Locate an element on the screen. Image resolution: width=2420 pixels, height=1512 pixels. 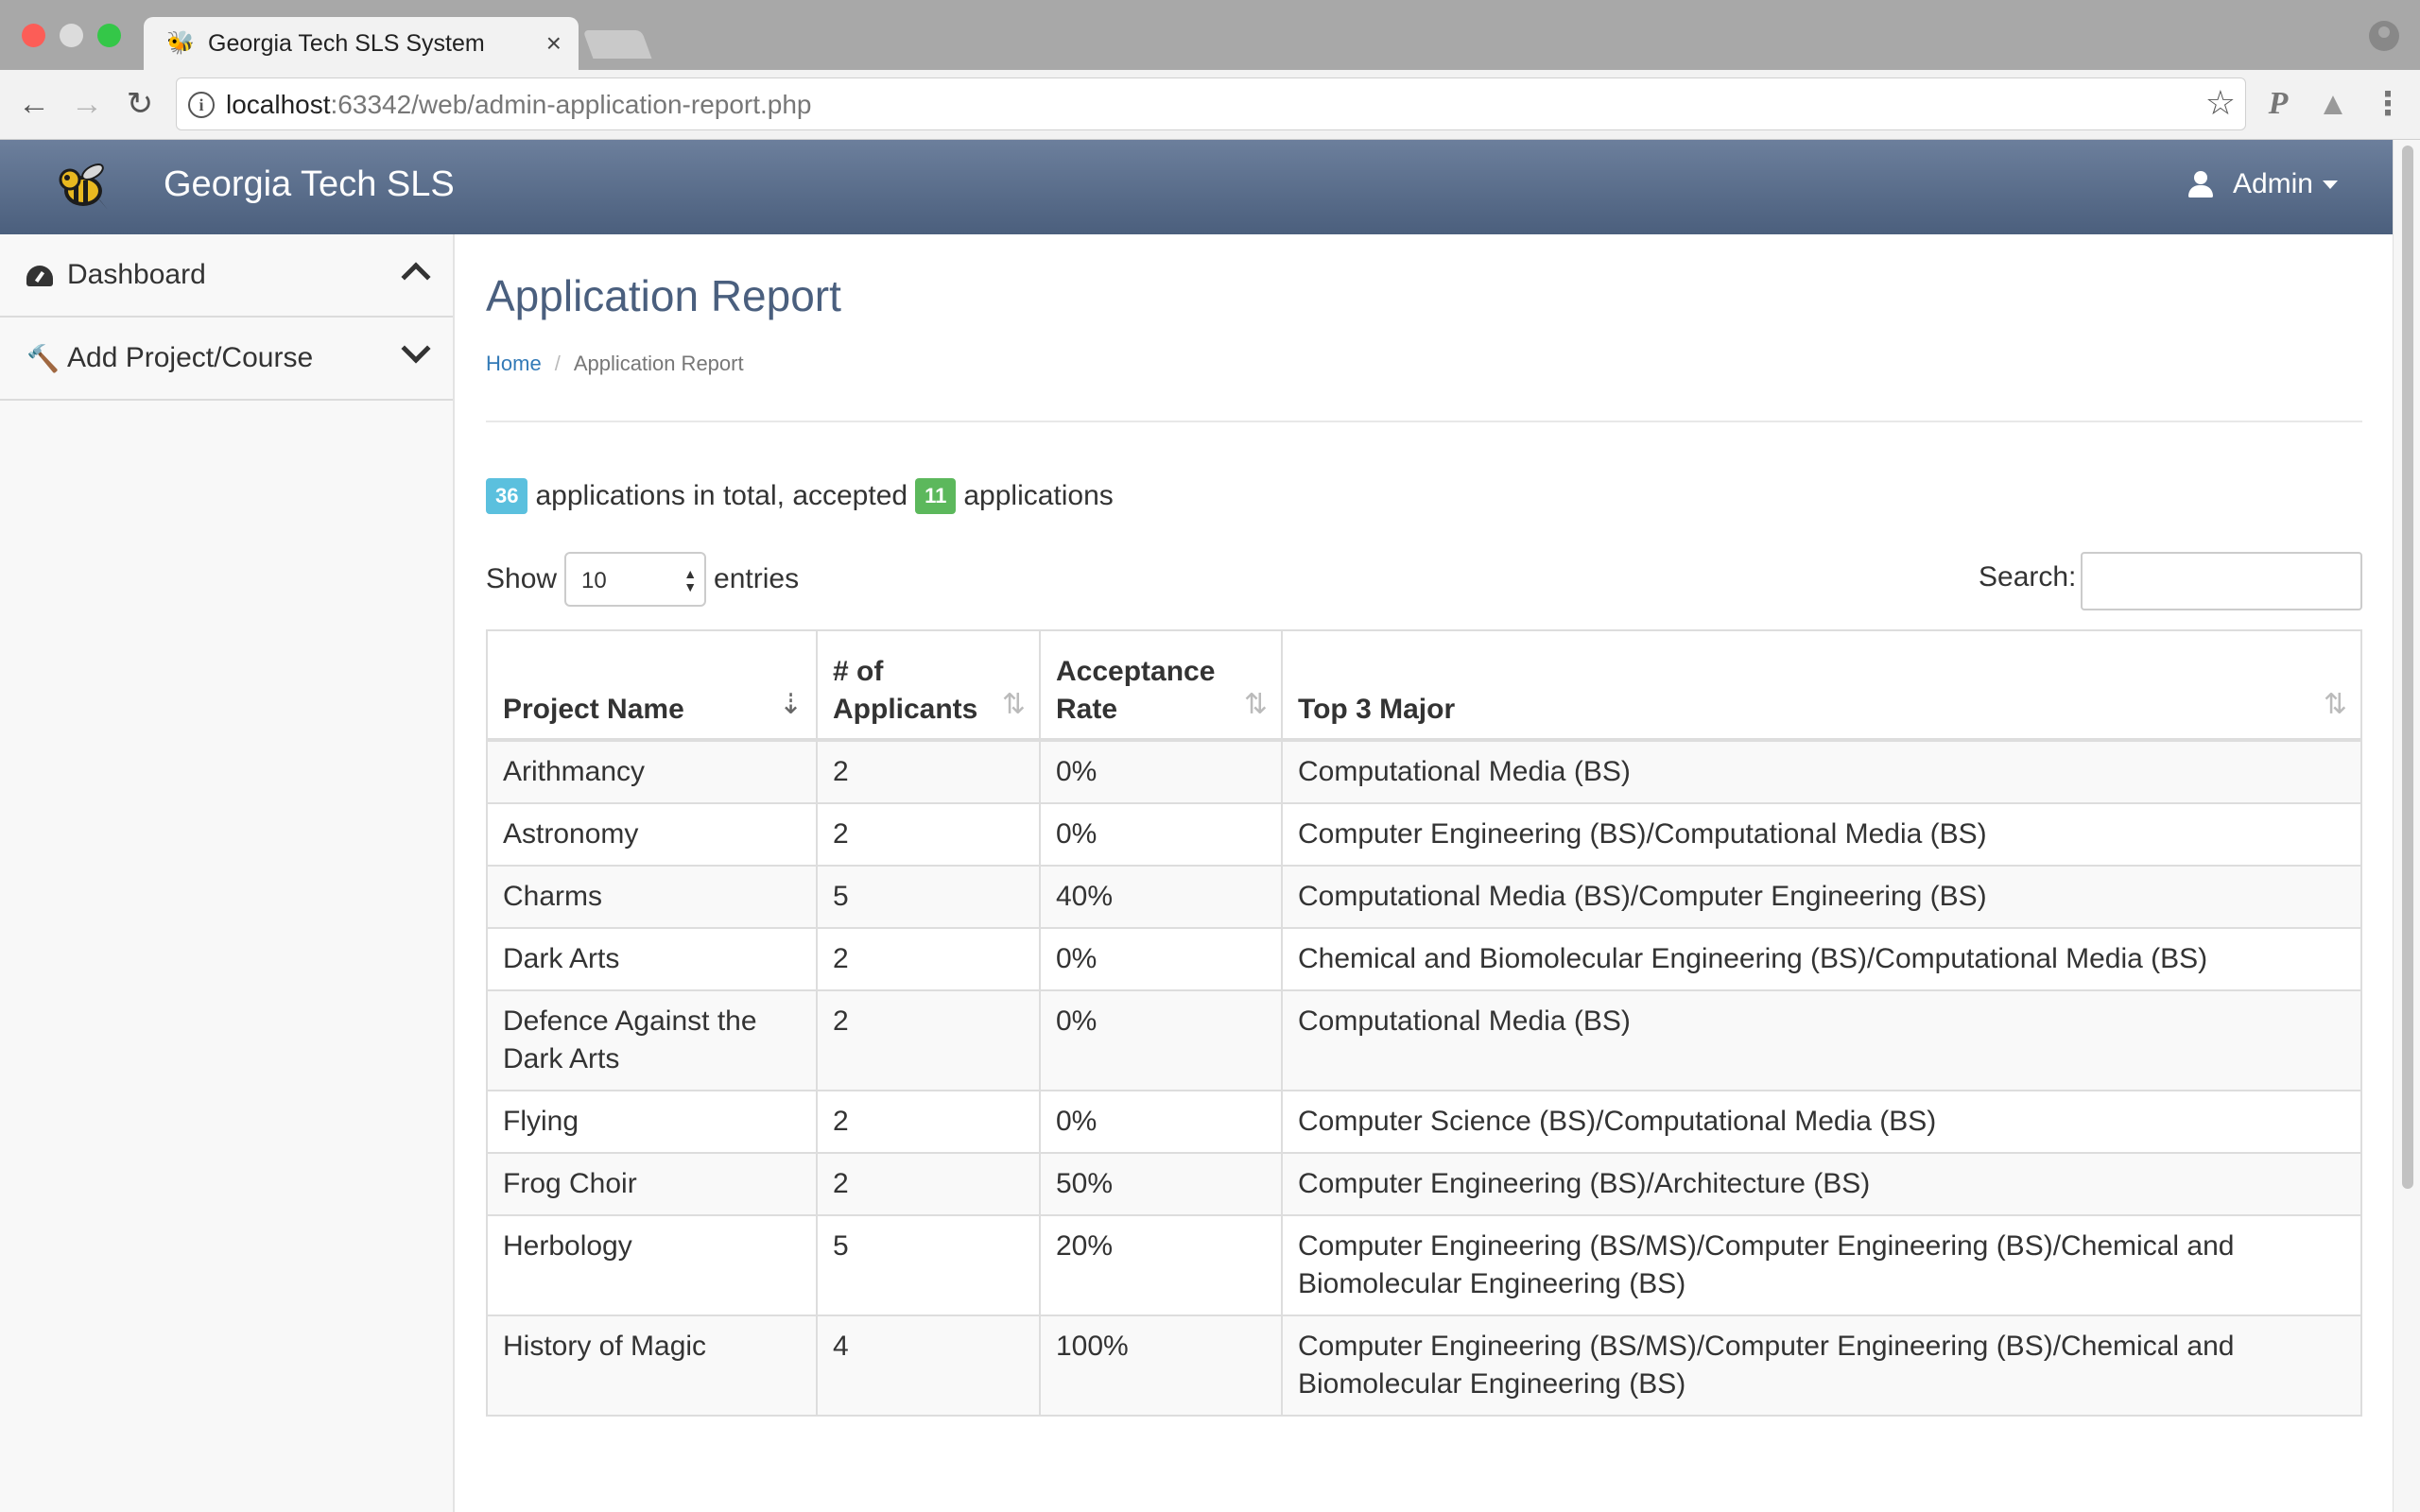
page-scrollbar is located at coordinates (2406, 826).